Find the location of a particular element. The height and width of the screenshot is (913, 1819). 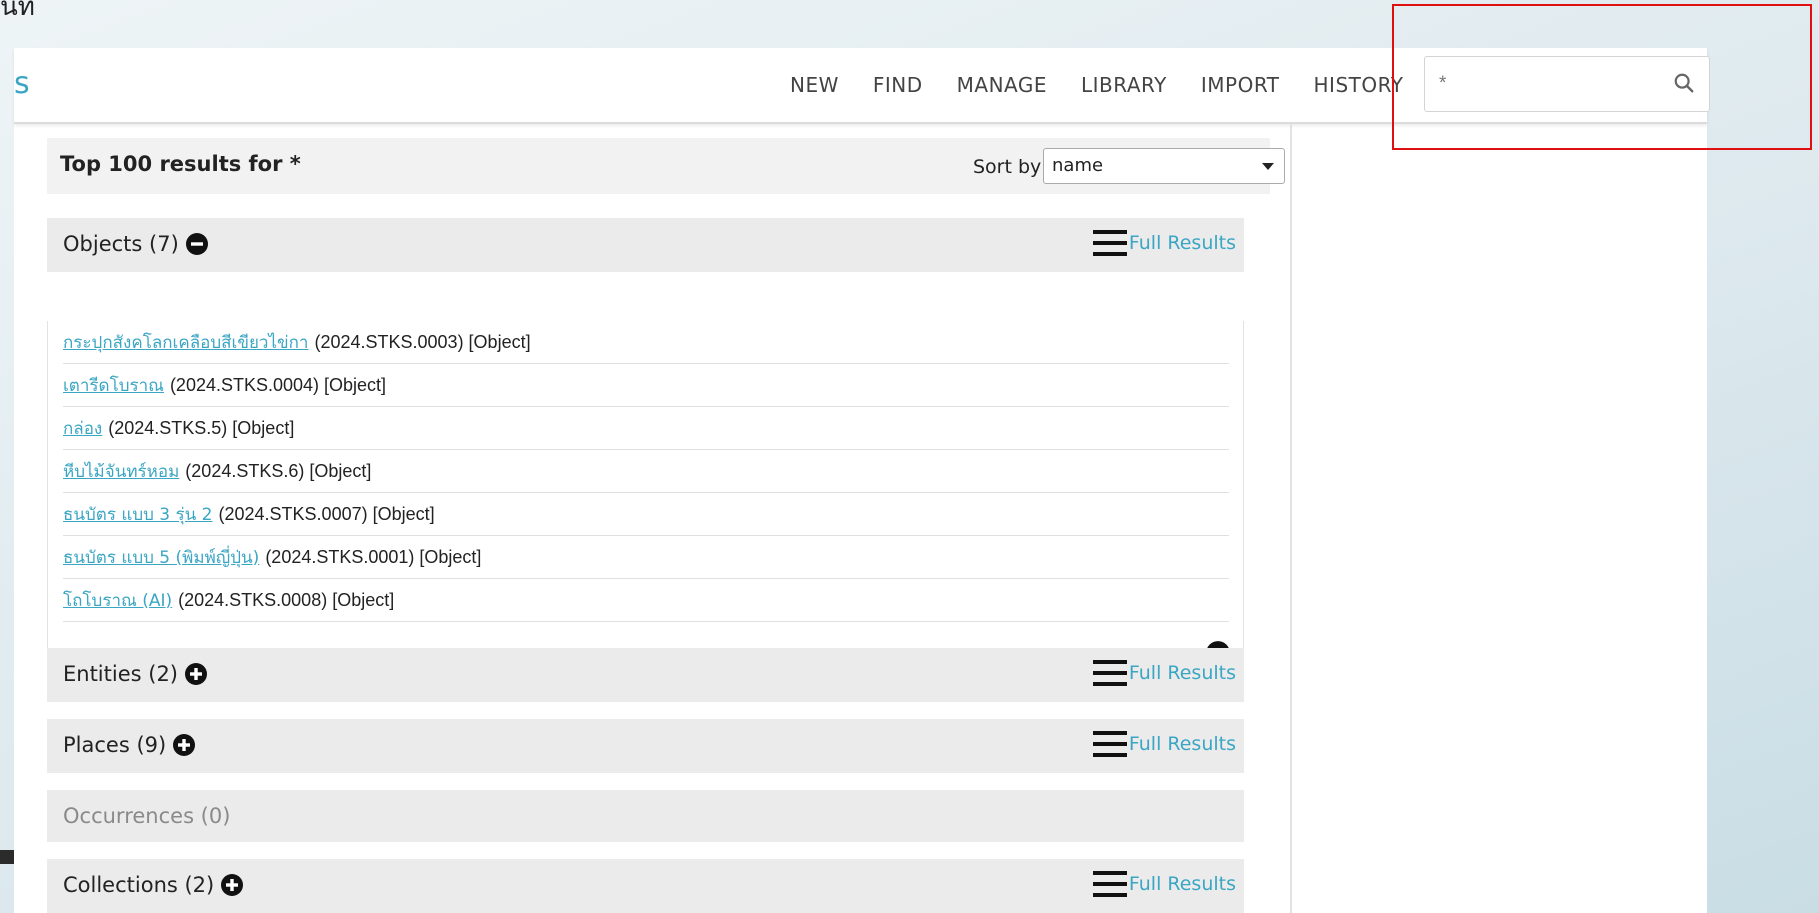

nav-library: LIBRARY is located at coordinates (1124, 85).